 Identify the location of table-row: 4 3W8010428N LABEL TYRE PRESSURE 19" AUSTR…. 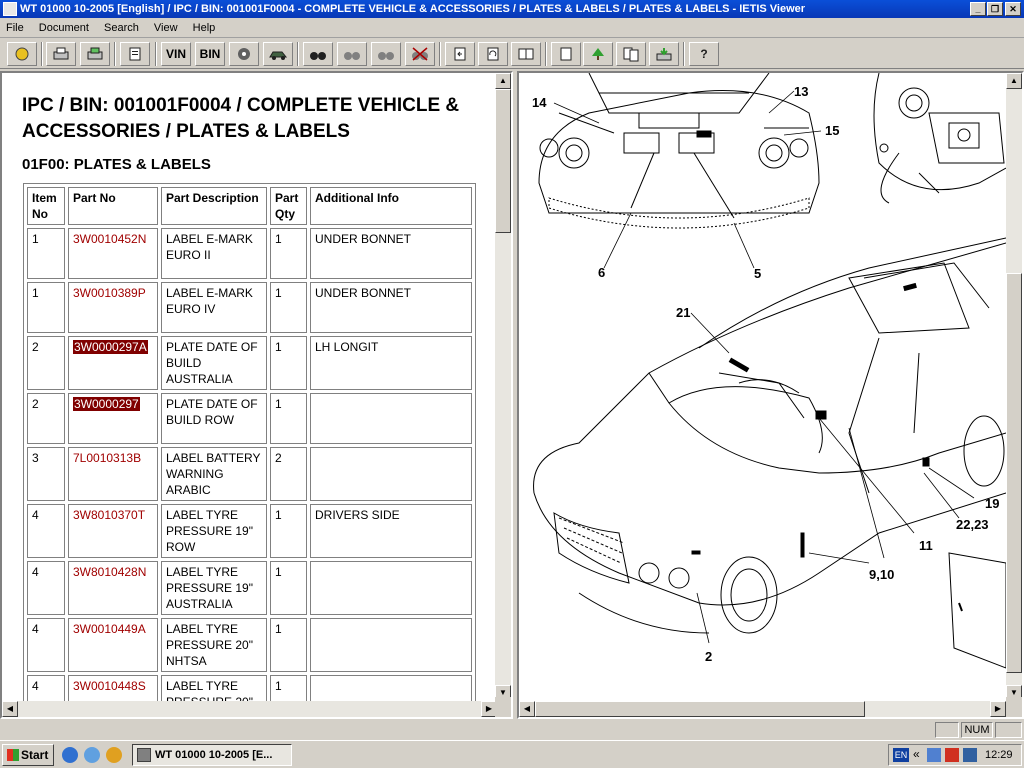
(249, 588).